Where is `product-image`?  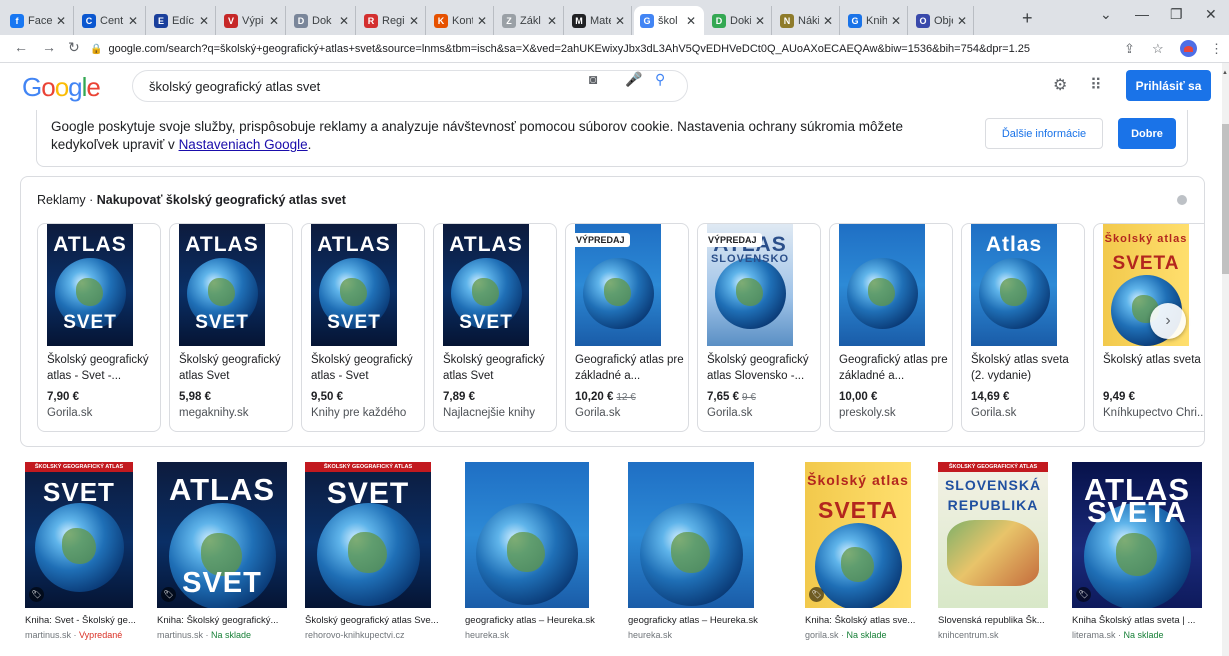
product-image is located at coordinates (882, 285).